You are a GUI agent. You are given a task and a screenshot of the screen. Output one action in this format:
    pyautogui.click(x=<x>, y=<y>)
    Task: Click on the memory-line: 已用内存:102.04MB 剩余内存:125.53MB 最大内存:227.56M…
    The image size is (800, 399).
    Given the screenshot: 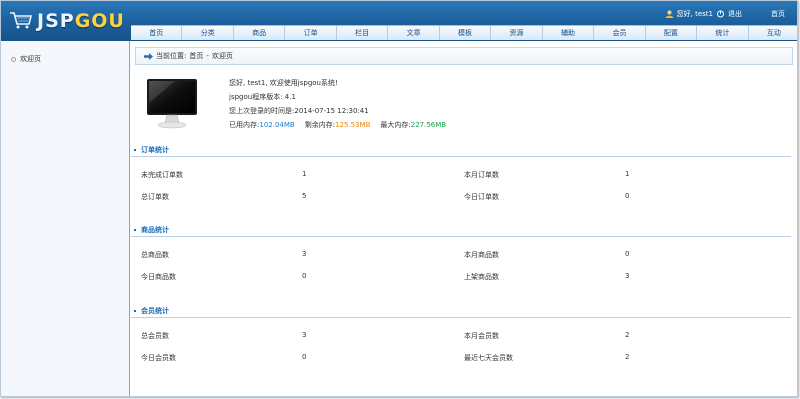 What is the action you would take?
    pyautogui.click(x=338, y=125)
    